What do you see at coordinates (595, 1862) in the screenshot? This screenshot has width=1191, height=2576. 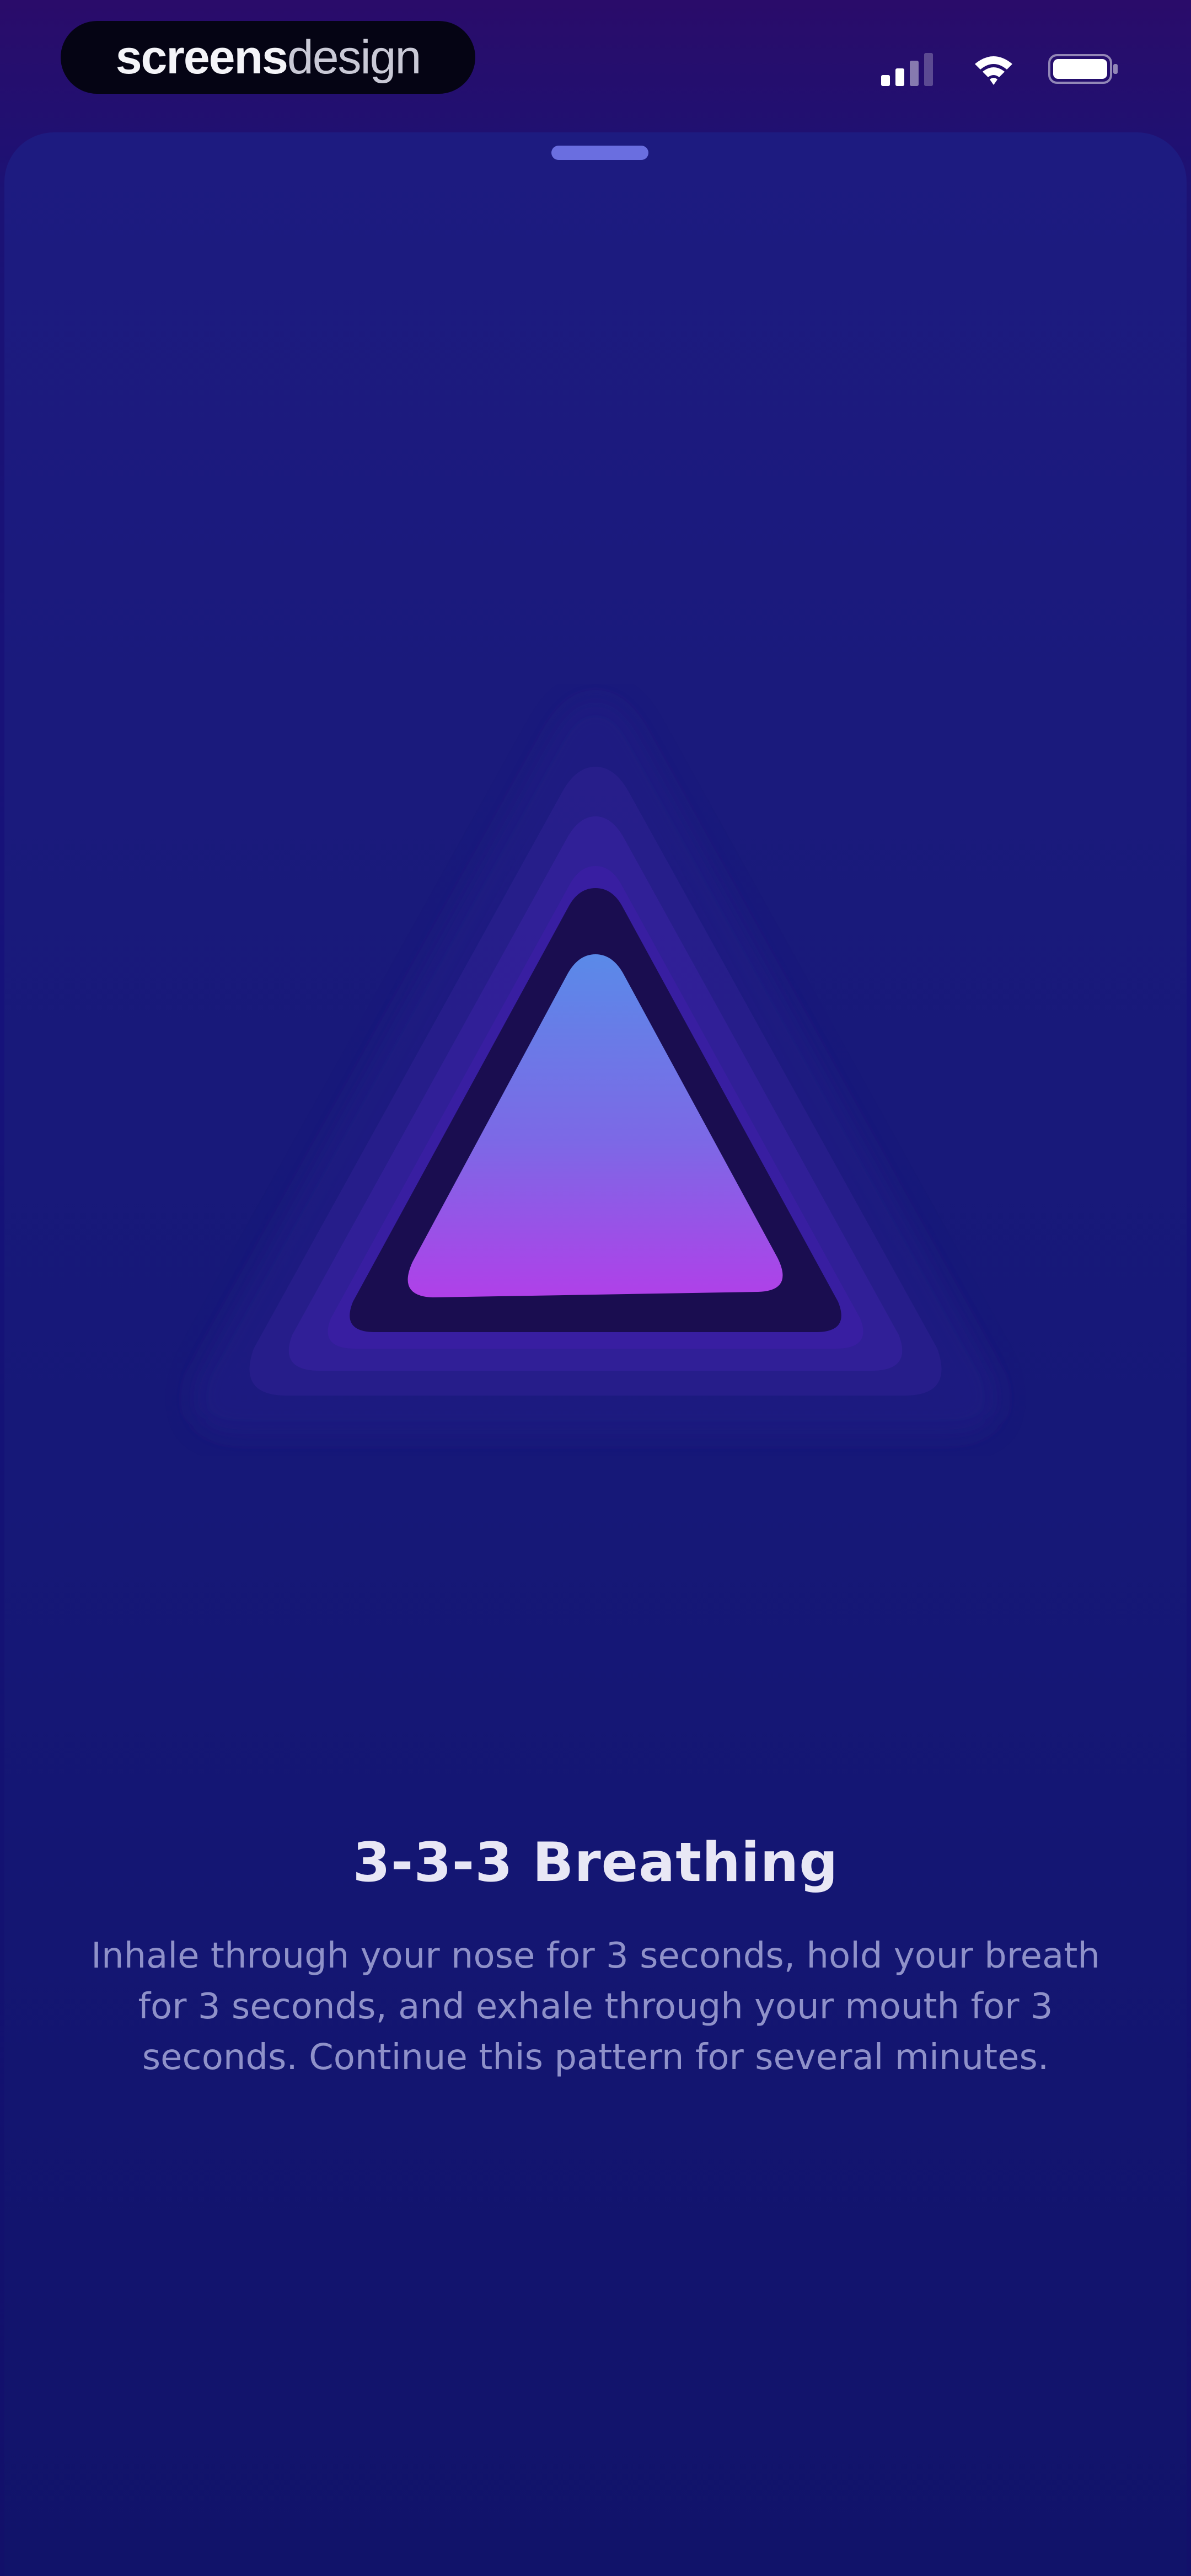 I see `exercise-title: 3-3-3 Breathing` at bounding box center [595, 1862].